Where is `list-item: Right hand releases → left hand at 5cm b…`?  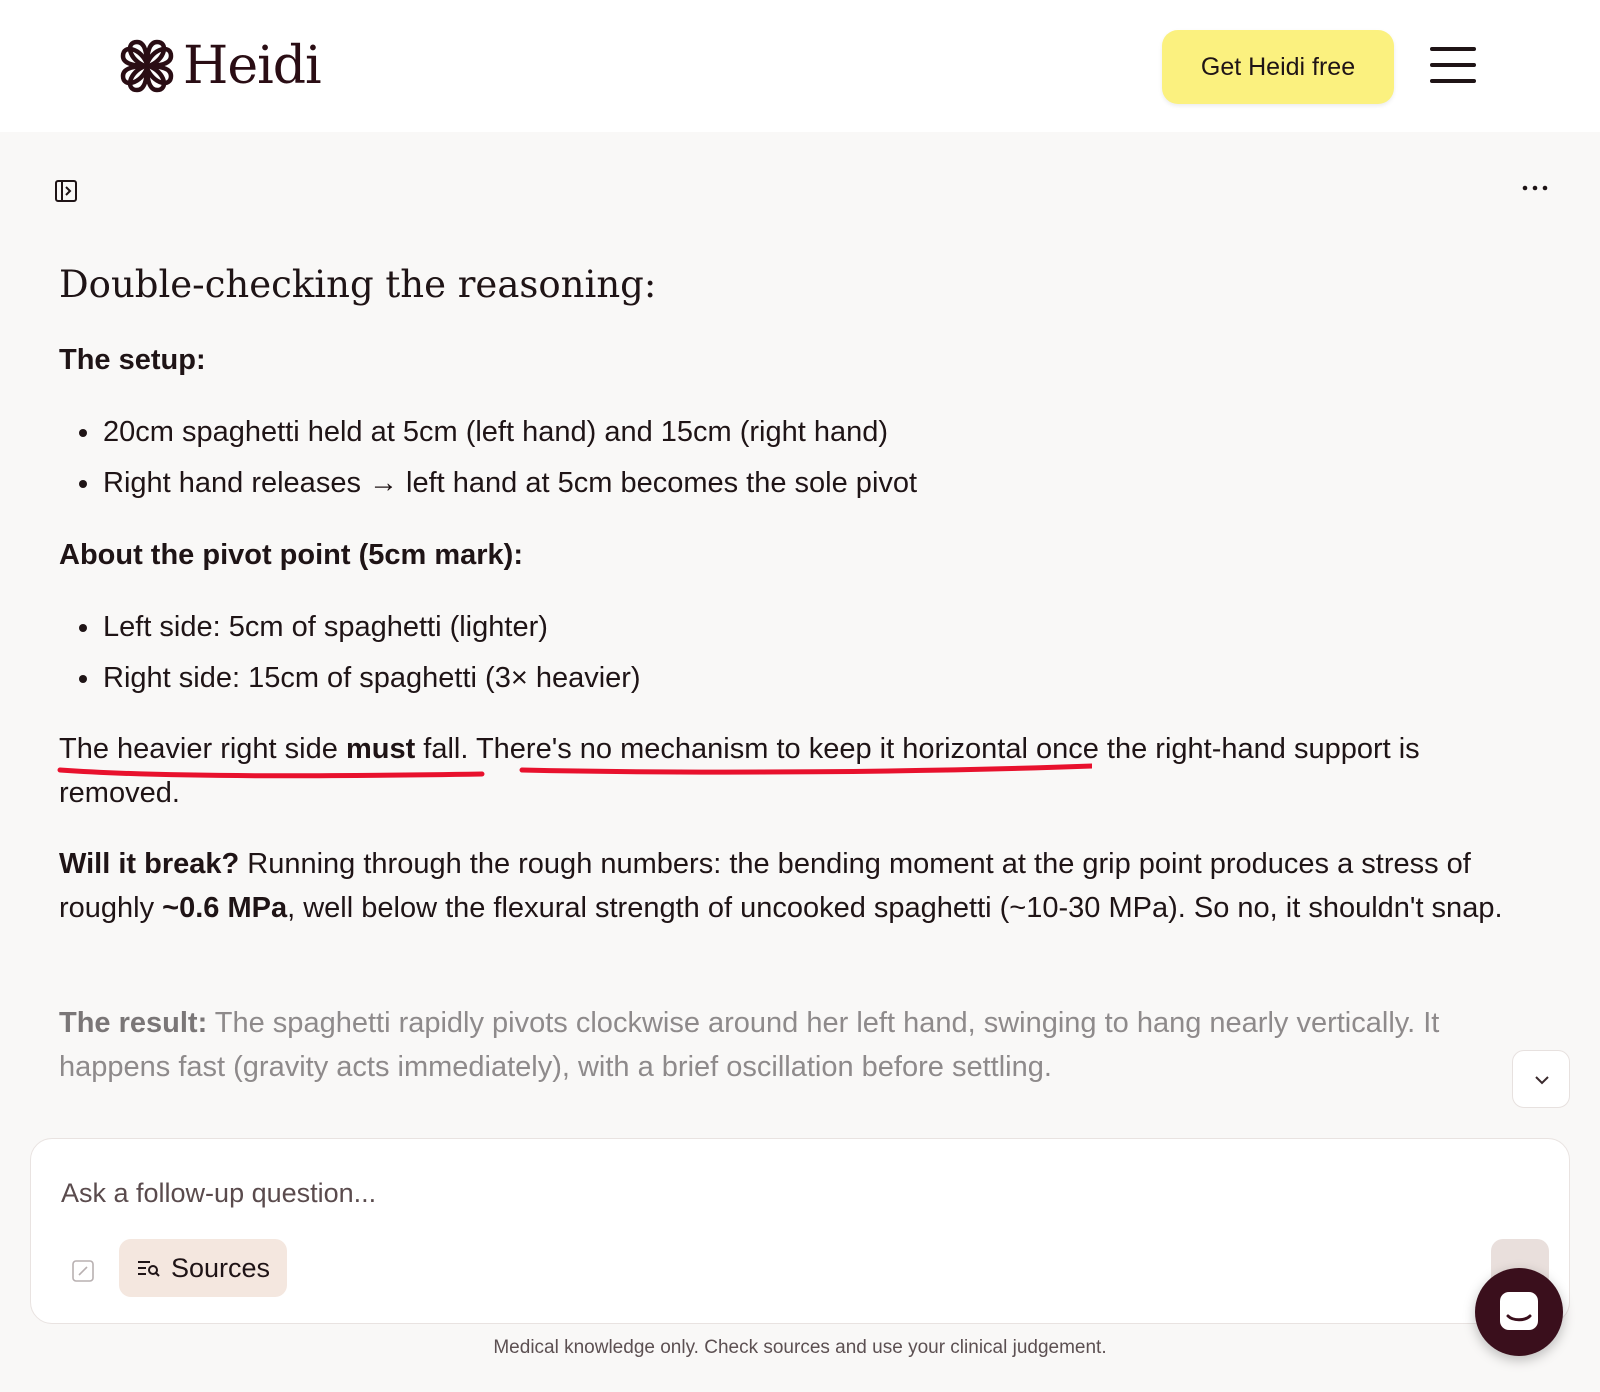
list-item: Right hand releases → left hand at 5cm b… is located at coordinates (497, 483).